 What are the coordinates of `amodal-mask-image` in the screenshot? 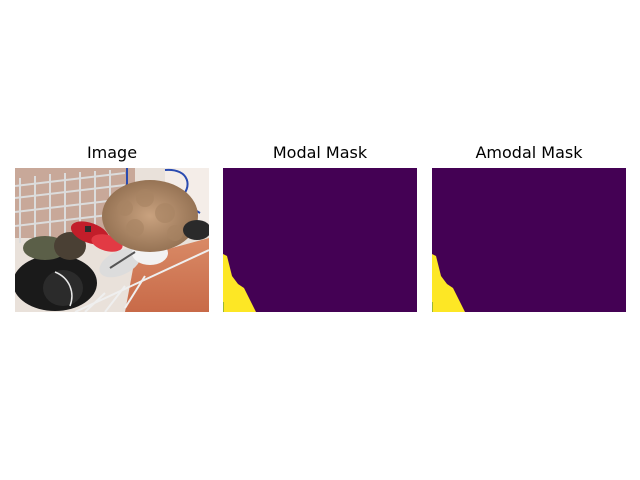 It's located at (529, 240).